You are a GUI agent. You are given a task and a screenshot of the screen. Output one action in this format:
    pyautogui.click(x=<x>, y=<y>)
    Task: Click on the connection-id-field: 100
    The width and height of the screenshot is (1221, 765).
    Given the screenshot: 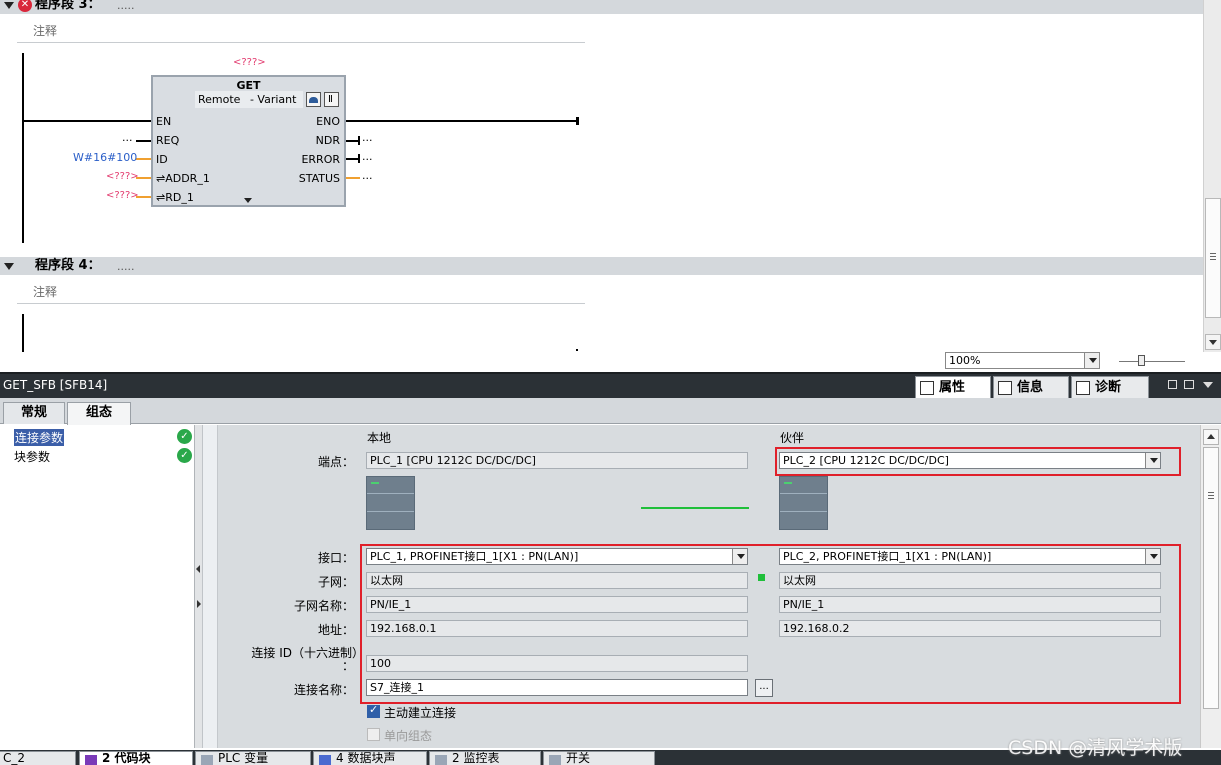 What is the action you would take?
    pyautogui.click(x=557, y=663)
    